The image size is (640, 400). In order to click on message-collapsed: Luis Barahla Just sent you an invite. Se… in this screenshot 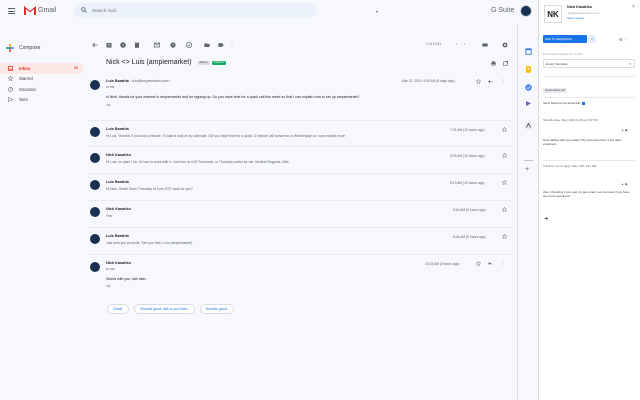, I will do `click(301, 242)`.